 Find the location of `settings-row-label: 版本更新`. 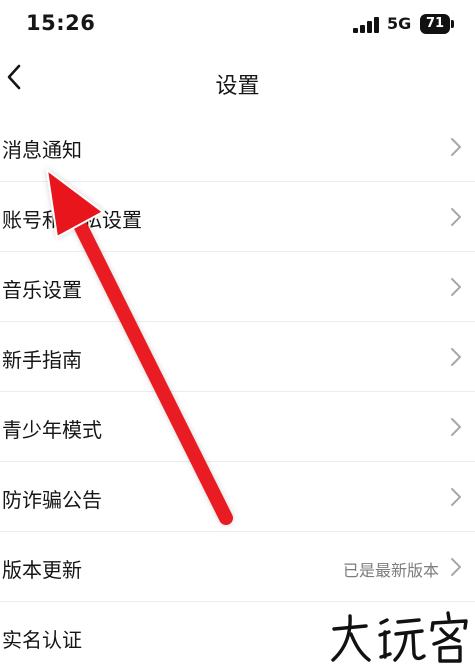

settings-row-label: 版本更新 is located at coordinates (42, 570).